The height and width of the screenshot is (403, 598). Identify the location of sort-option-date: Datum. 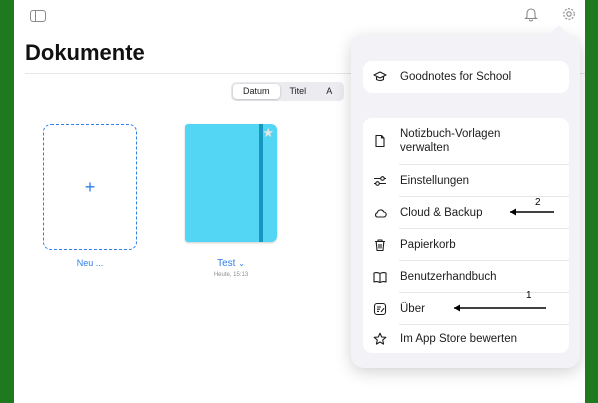
(256, 91).